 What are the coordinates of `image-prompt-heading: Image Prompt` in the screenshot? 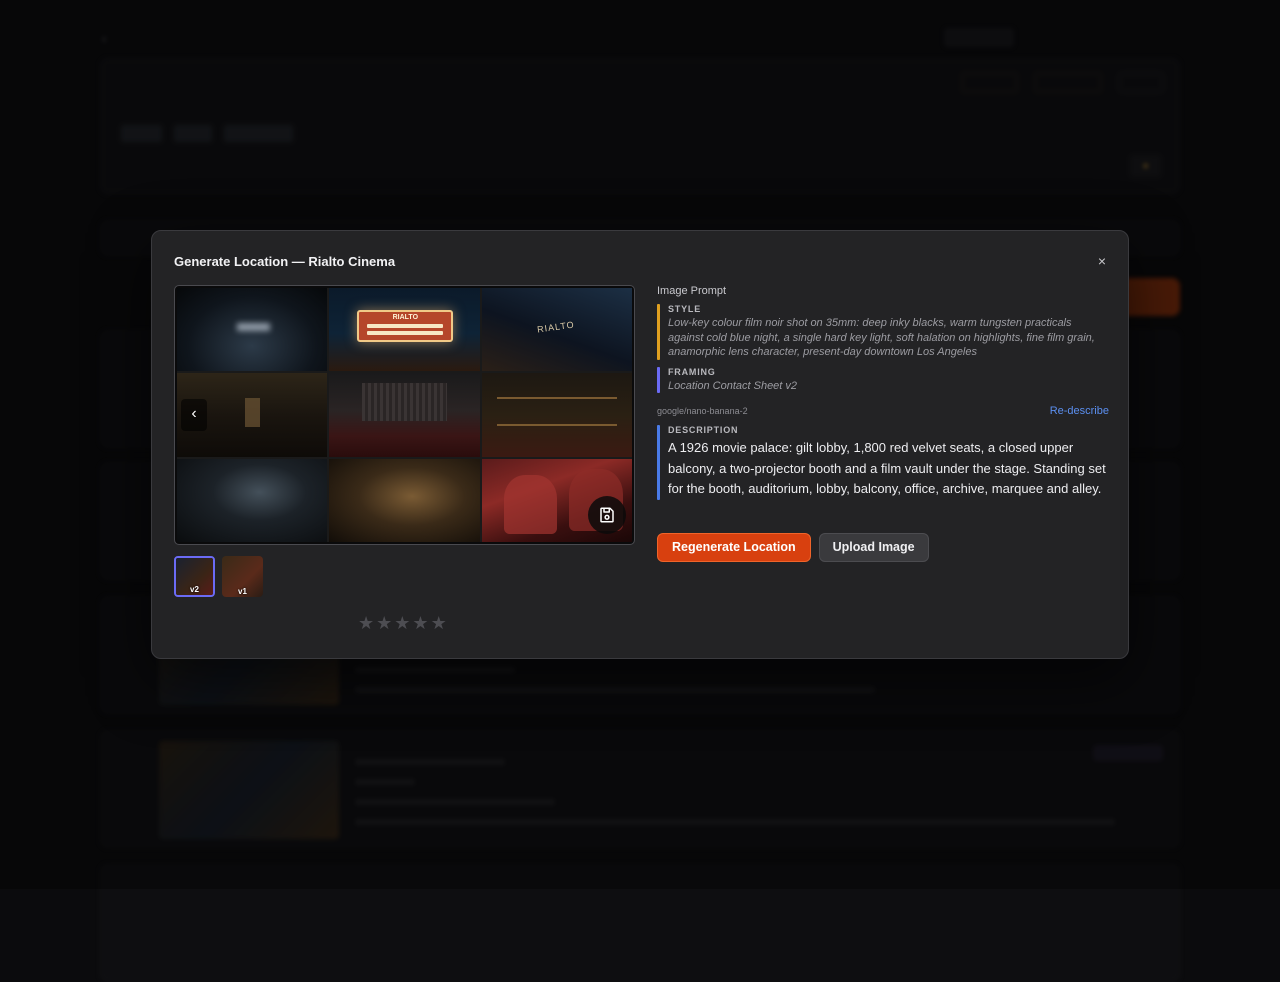 It's located at (692, 291).